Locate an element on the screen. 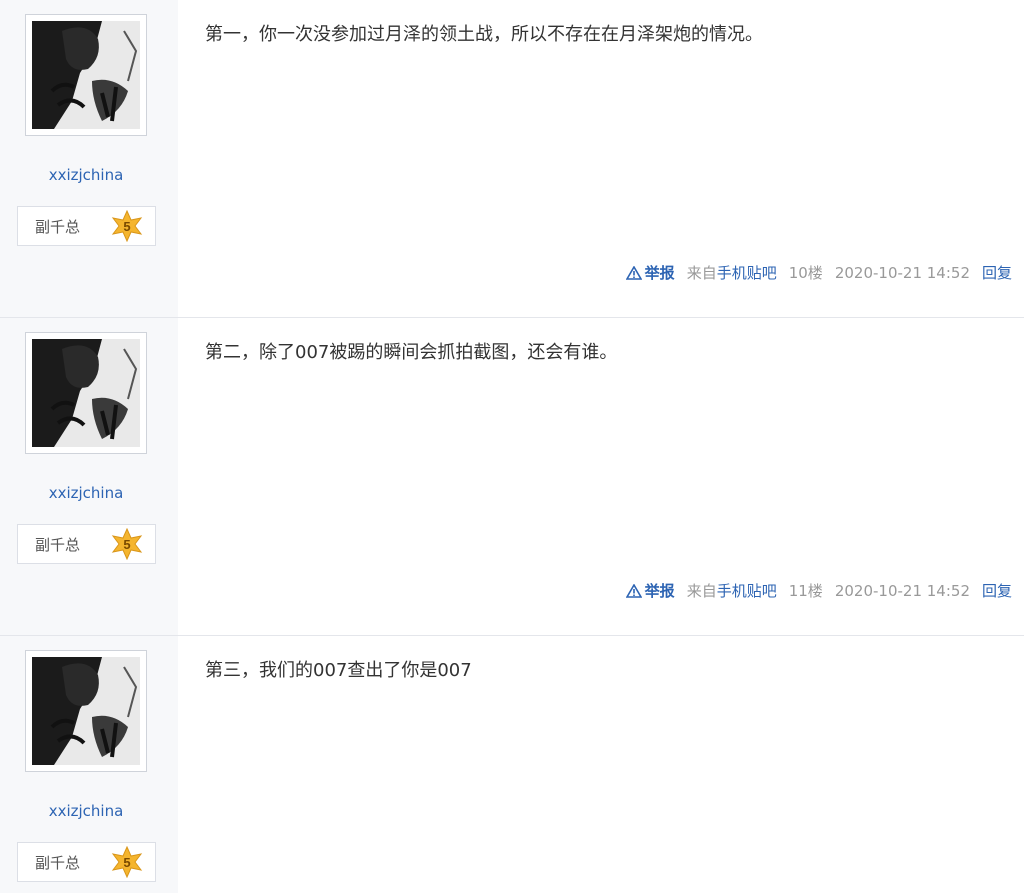  post-tail: 举报 来自手机贴吧 11楼 2020-10-21 14:52 回复 is located at coordinates (813, 590).